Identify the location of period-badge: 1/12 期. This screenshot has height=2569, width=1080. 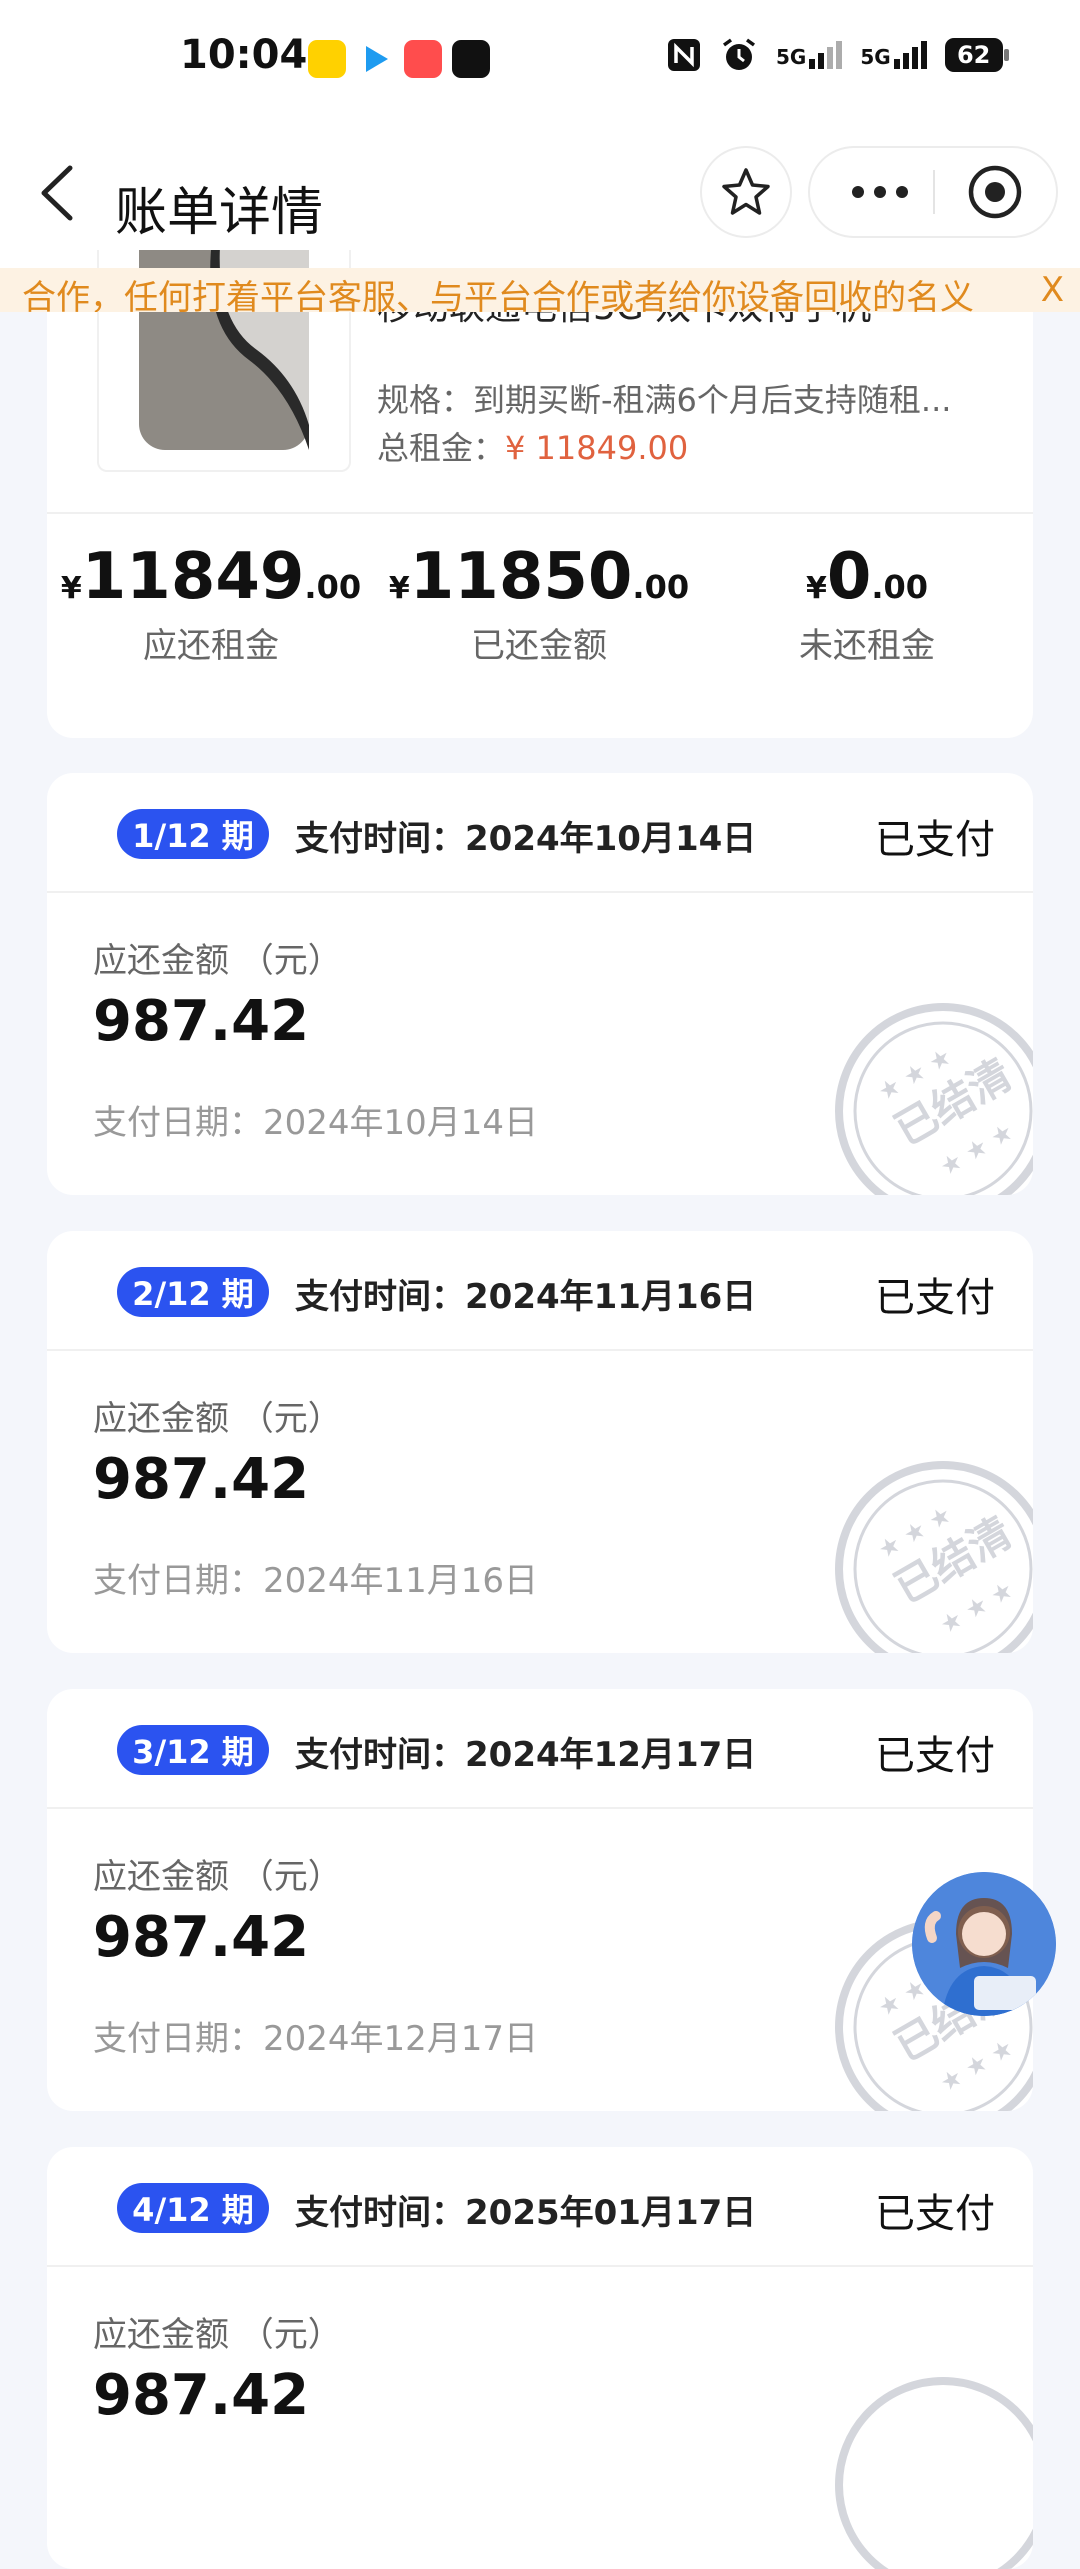
(193, 834).